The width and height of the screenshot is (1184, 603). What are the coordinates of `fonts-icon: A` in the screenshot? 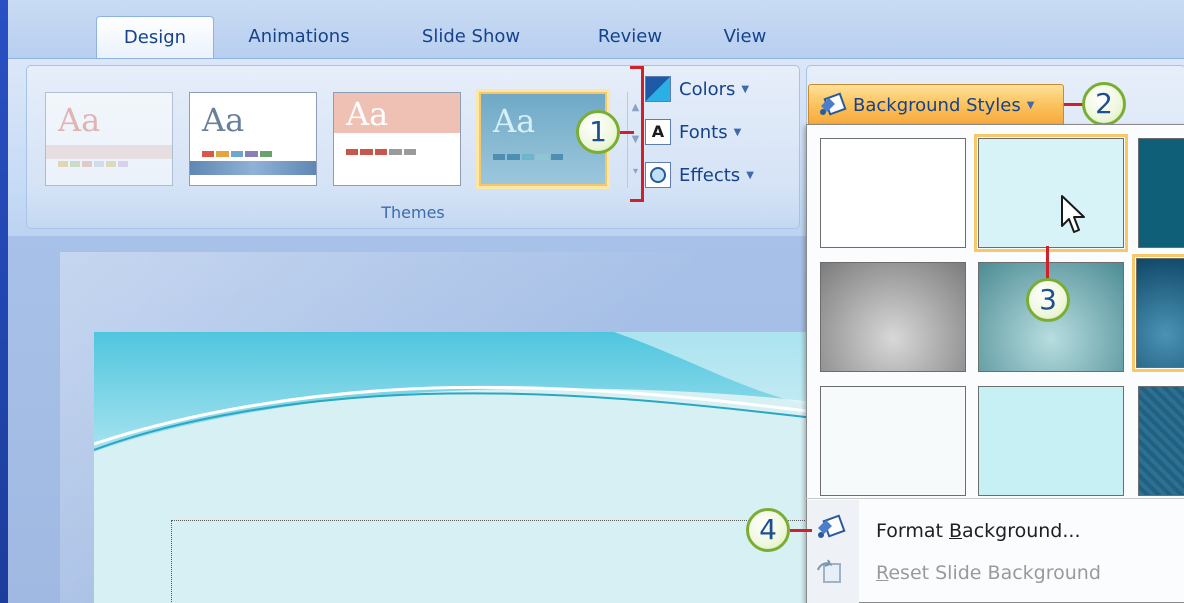 It's located at (658, 132).